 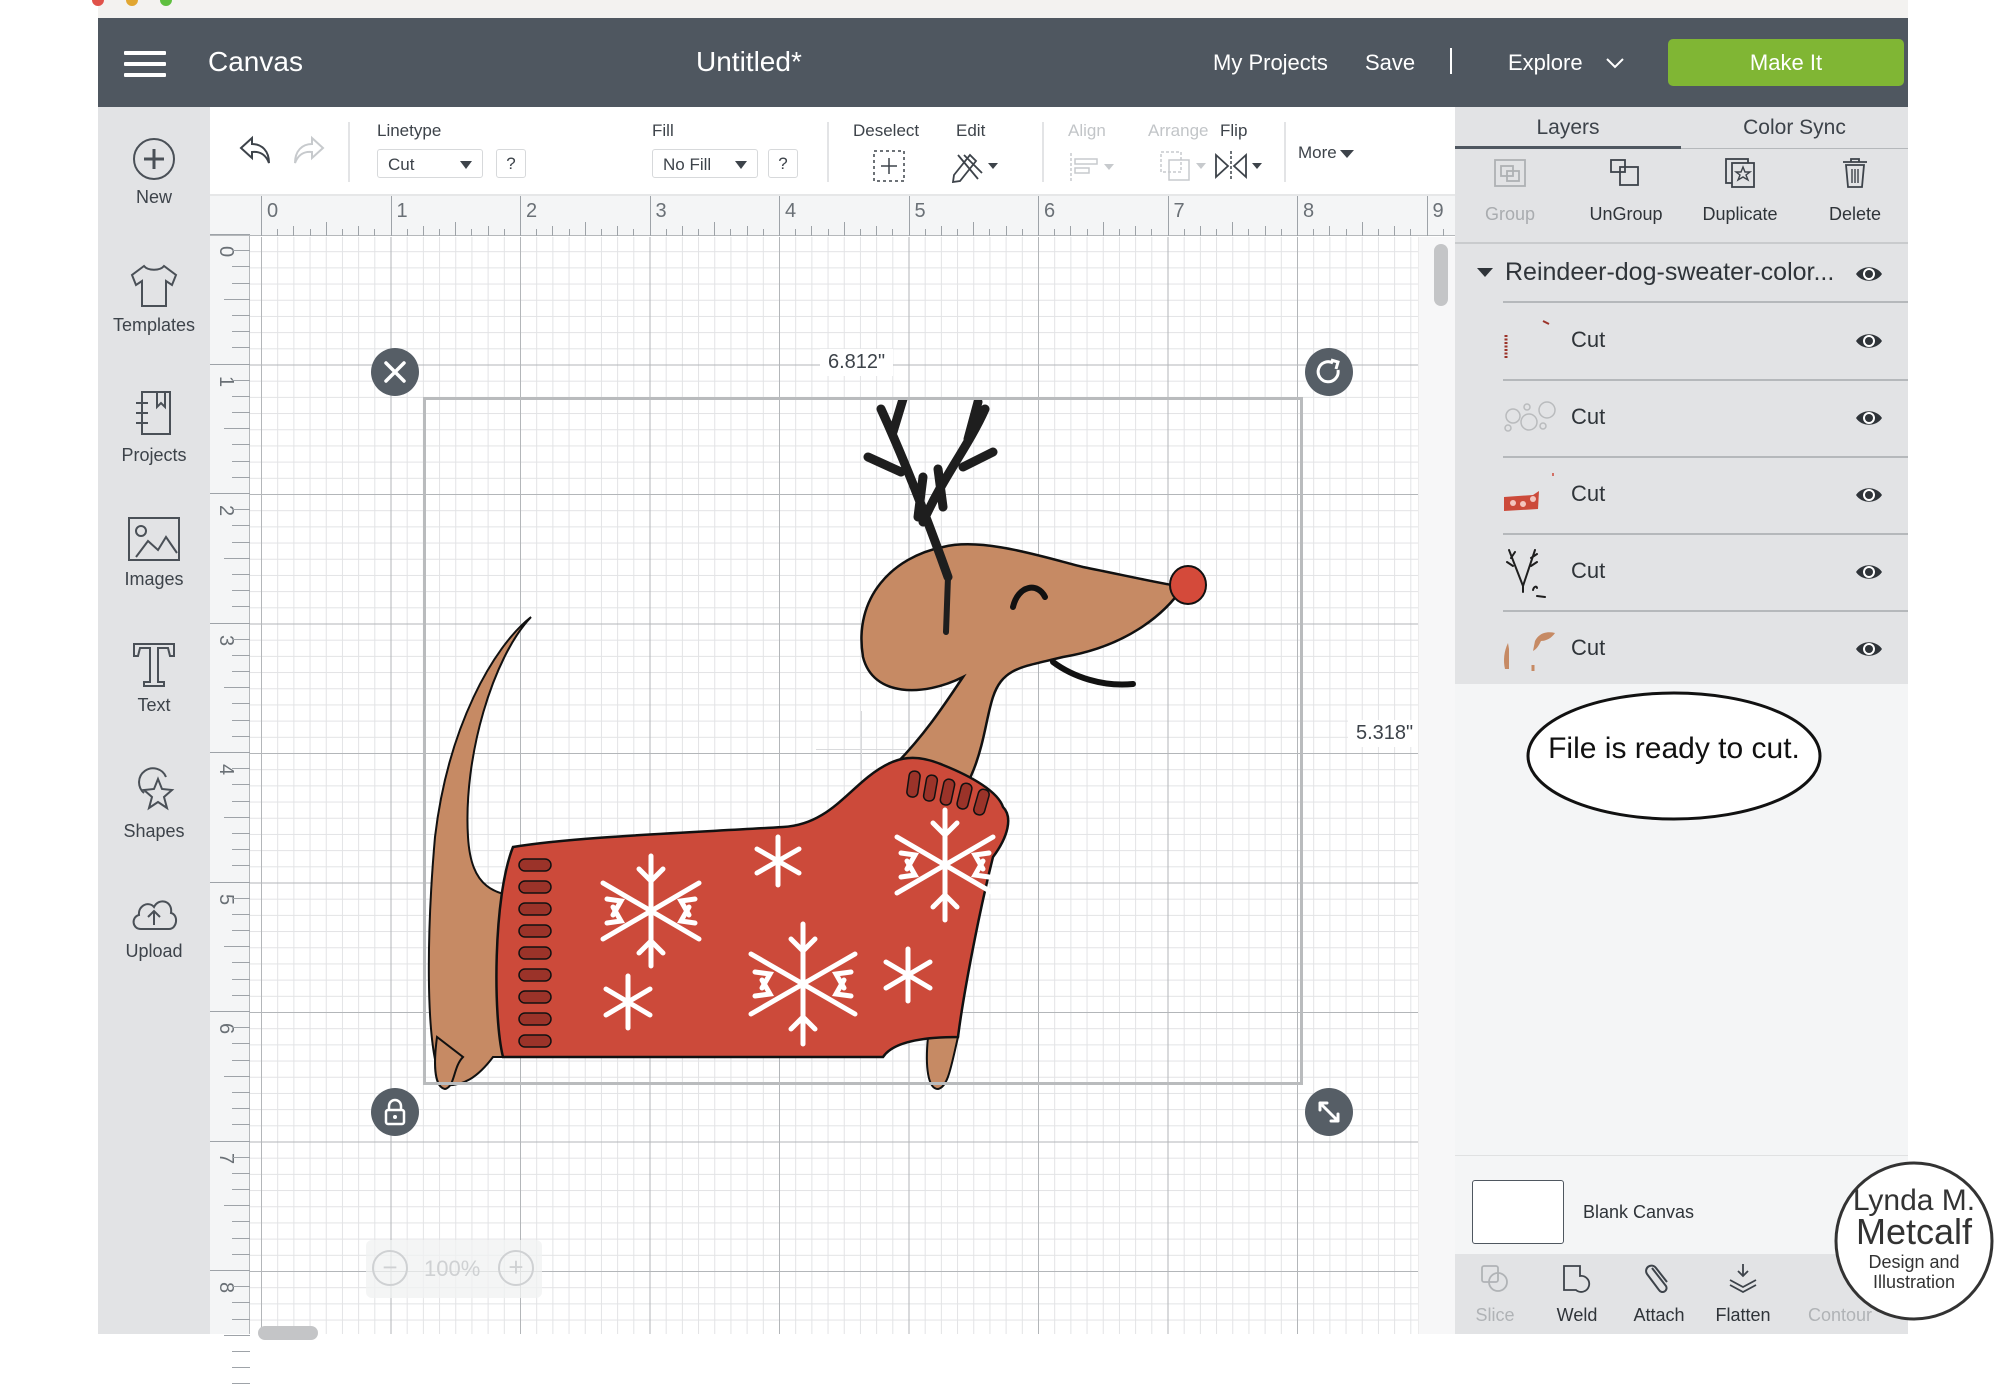 I want to click on close-icon, so click(x=395, y=372).